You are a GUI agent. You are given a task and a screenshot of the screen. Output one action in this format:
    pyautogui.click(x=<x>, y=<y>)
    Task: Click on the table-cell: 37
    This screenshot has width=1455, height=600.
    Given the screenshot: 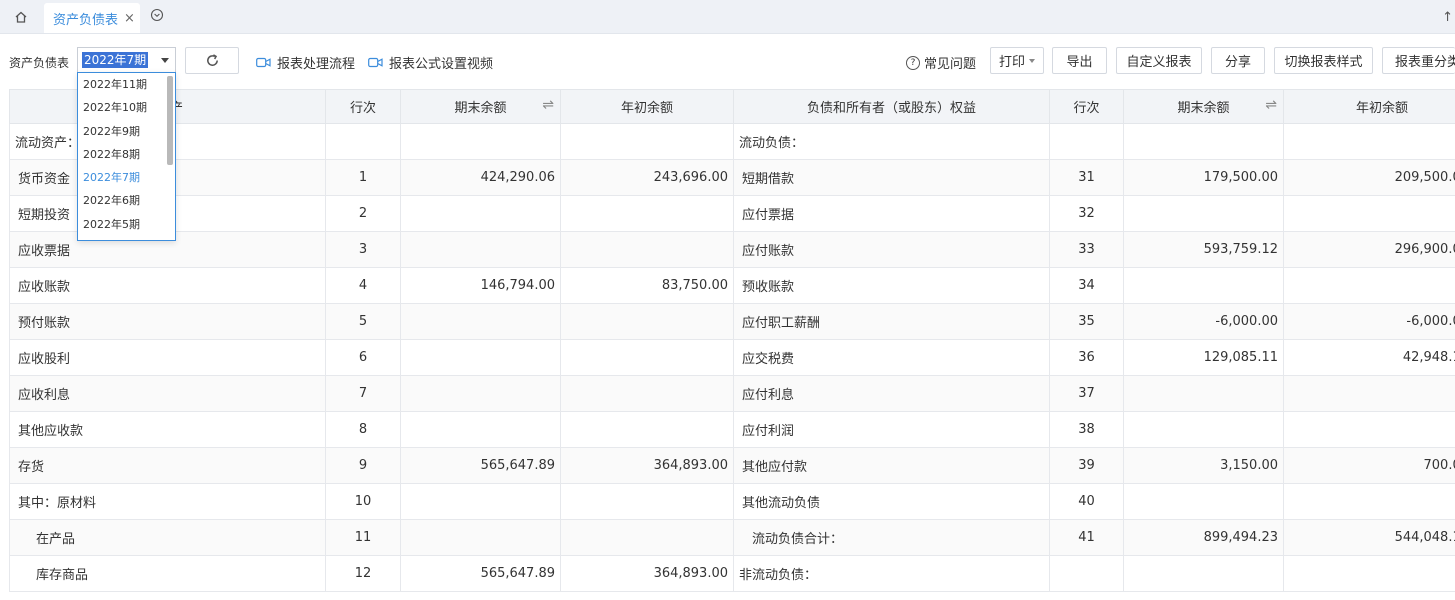 What is the action you would take?
    pyautogui.click(x=1086, y=393)
    